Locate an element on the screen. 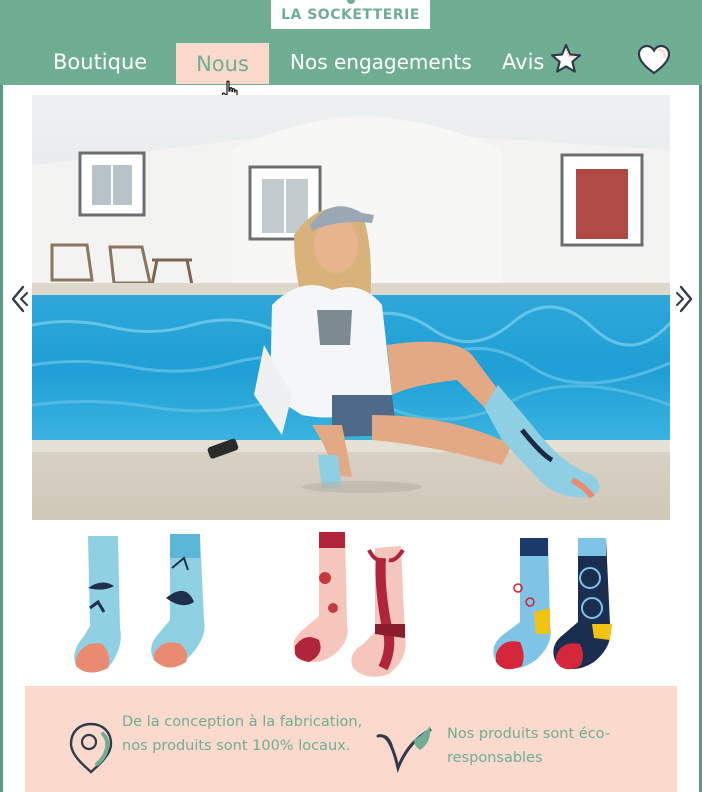 The image size is (702, 792). brand-logo-text: LA SOCKETTERIE is located at coordinates (350, 14).